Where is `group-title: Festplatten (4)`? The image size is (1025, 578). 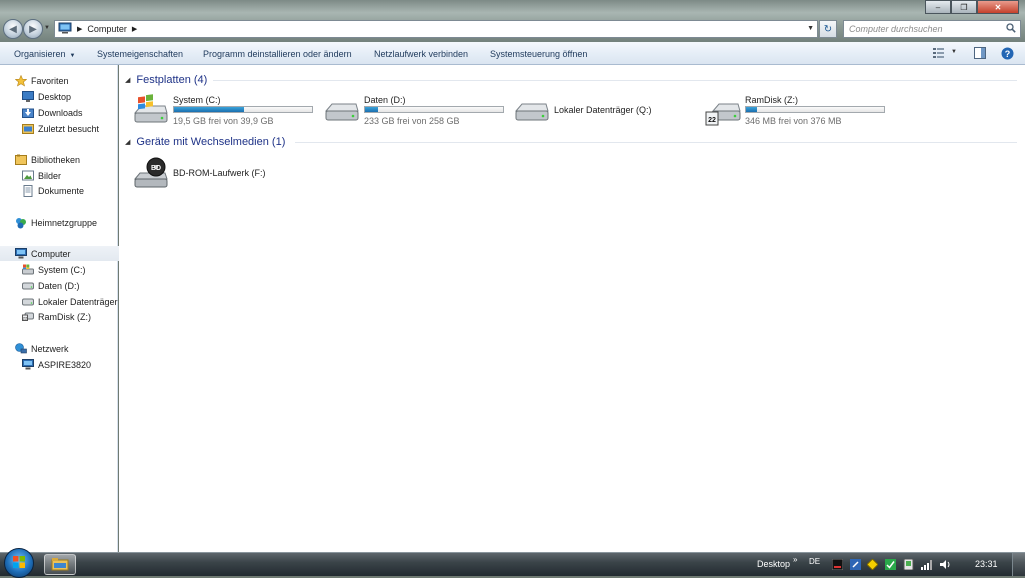 group-title: Festplatten (4) is located at coordinates (172, 80).